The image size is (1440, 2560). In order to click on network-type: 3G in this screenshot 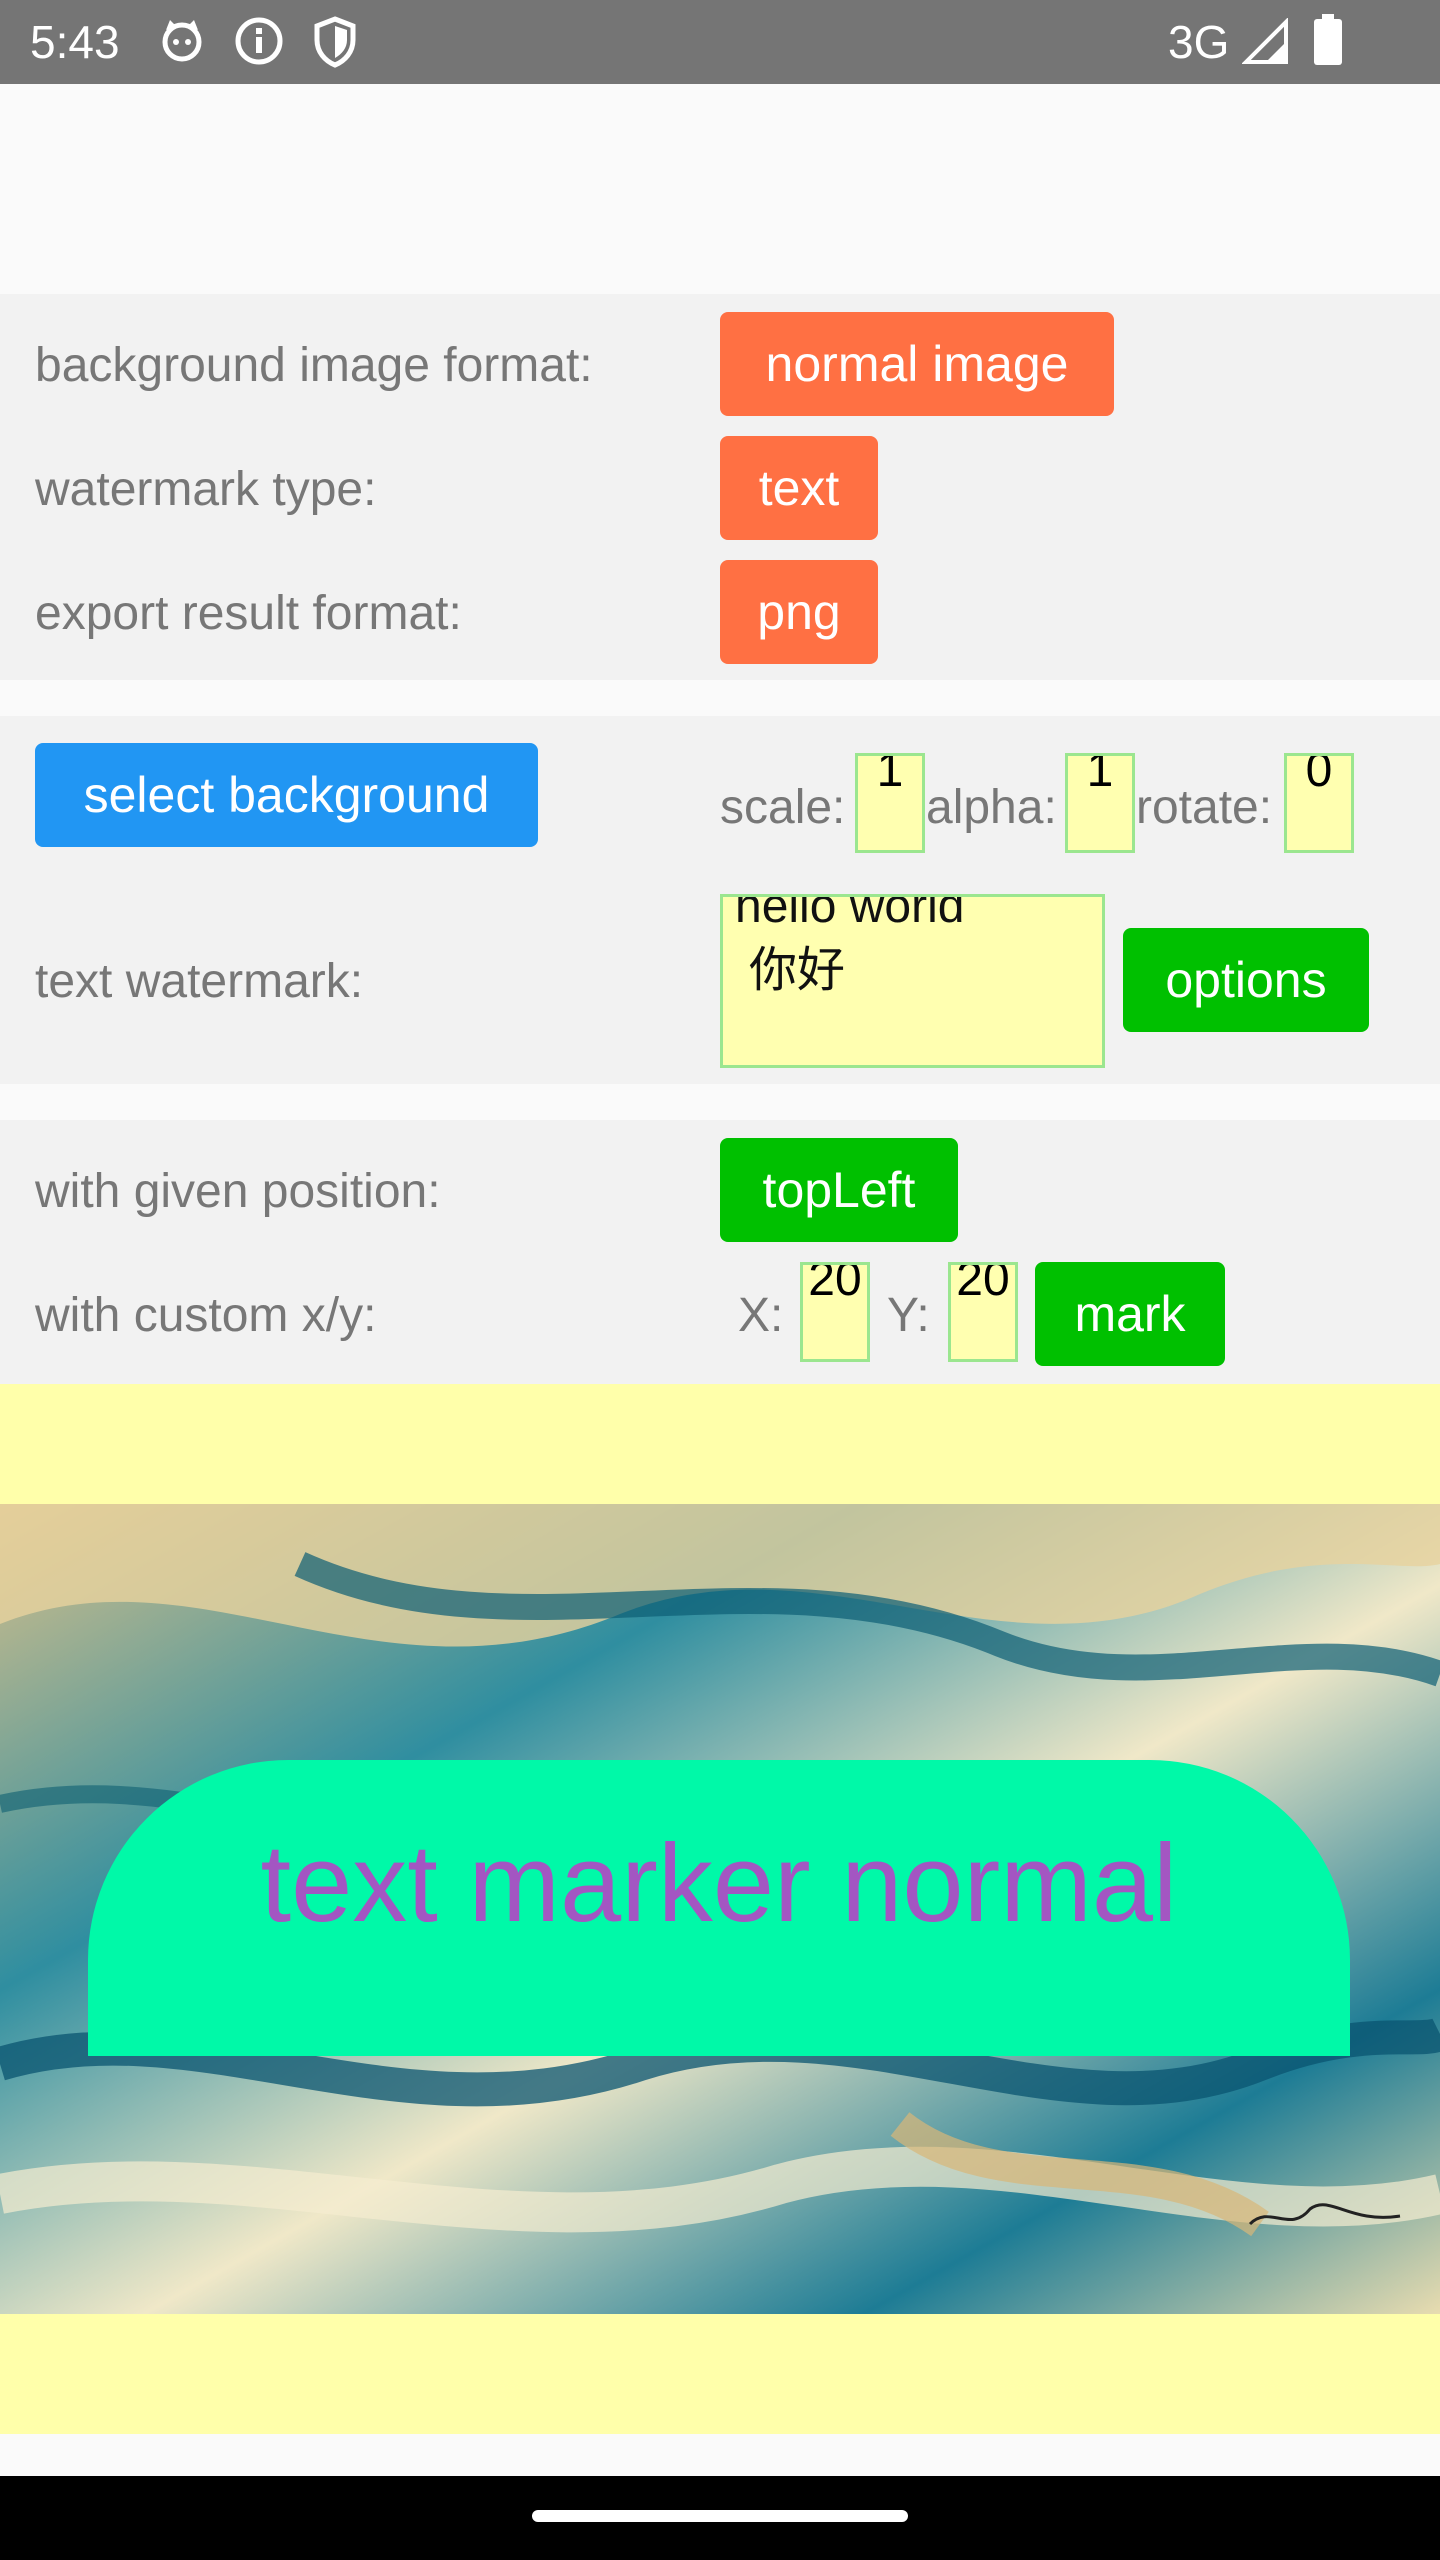, I will do `click(1199, 42)`.